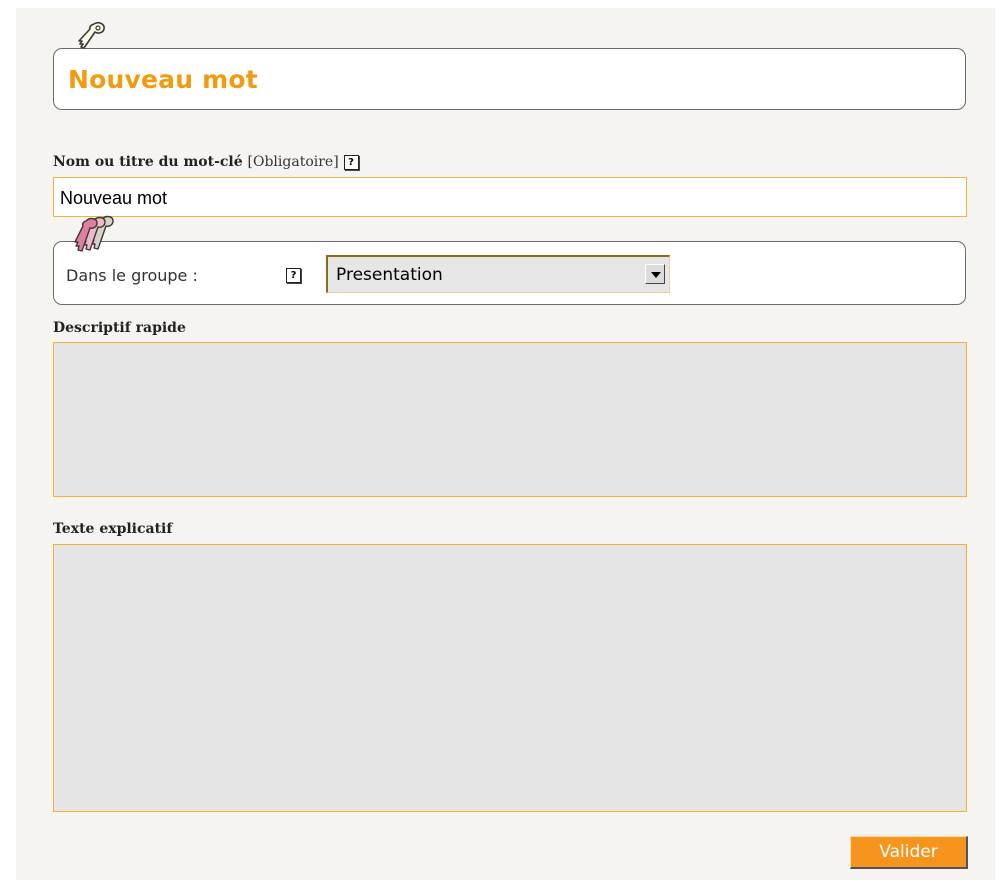 Image resolution: width=999 pixels, height=884 pixels. I want to click on description-label: Descriptif rapide, so click(119, 328).